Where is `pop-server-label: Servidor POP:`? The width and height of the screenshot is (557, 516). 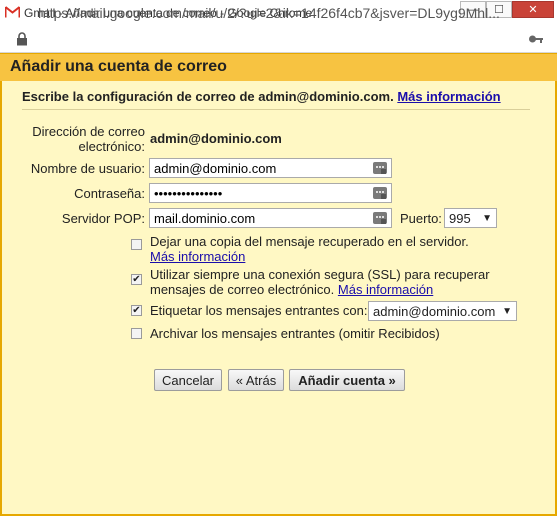 pop-server-label: Servidor POP: is located at coordinates (103, 218).